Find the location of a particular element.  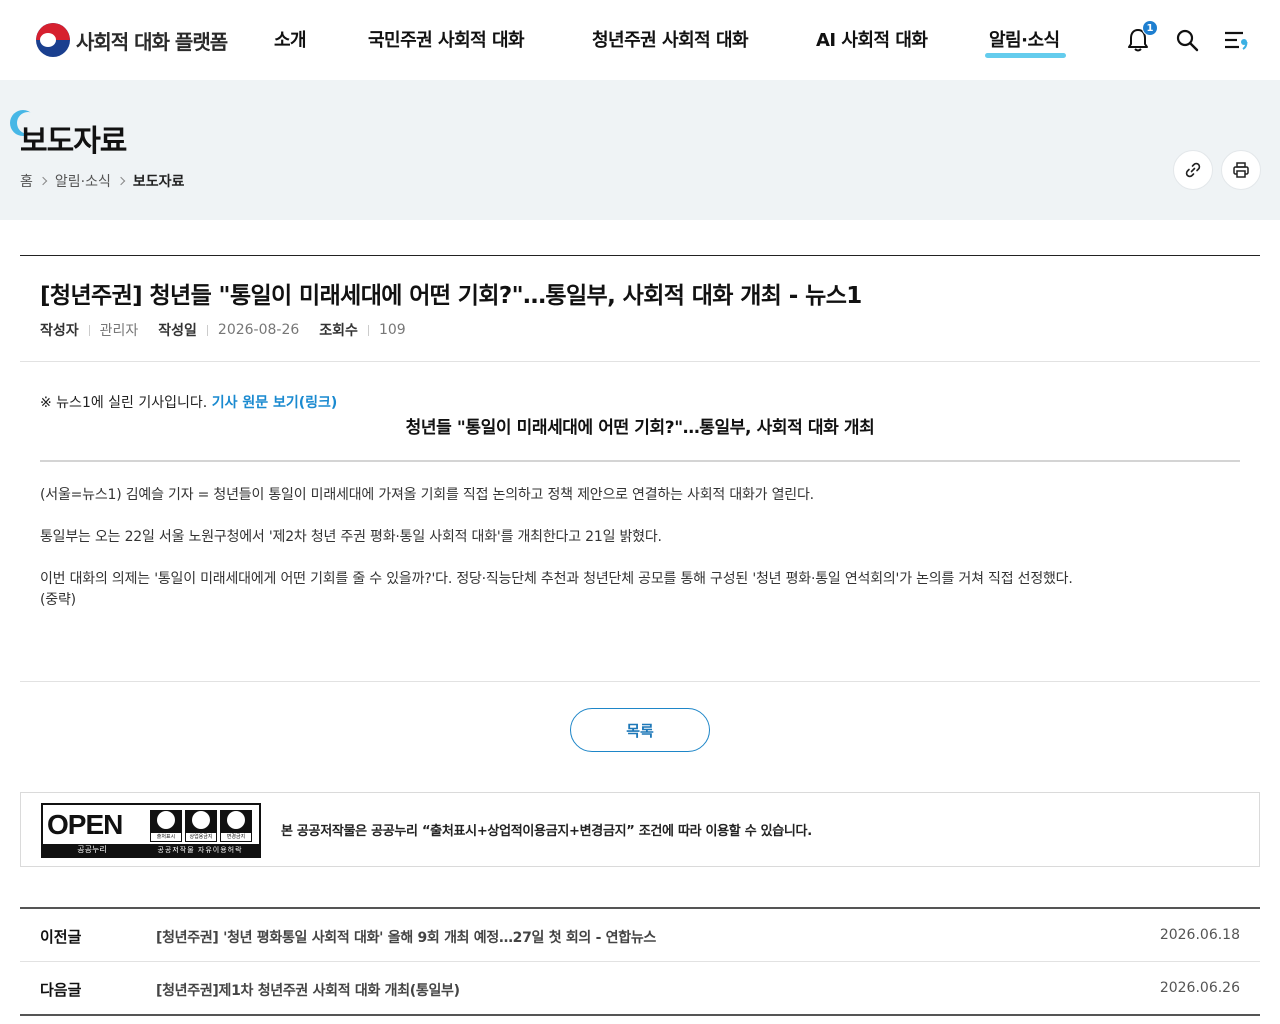

article-top-divider is located at coordinates (640, 255).